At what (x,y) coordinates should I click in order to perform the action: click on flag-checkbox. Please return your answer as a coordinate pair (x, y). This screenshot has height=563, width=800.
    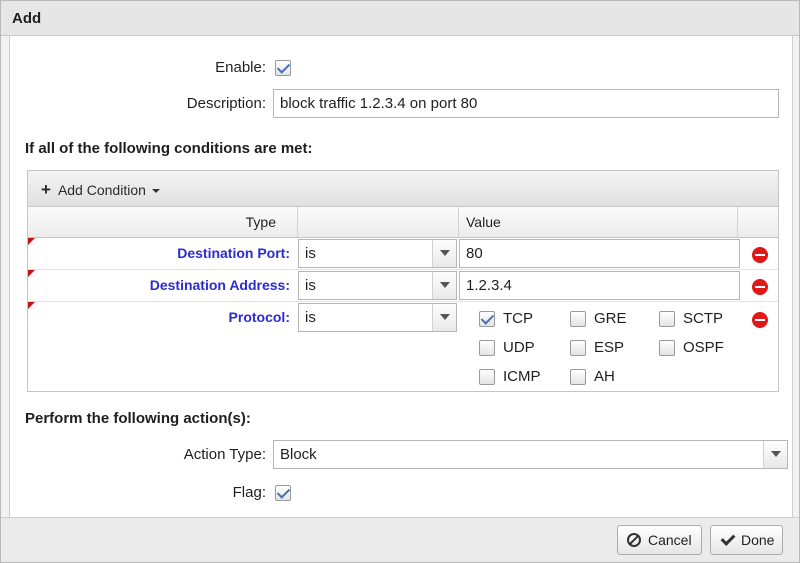
    Looking at the image, I should click on (283, 493).